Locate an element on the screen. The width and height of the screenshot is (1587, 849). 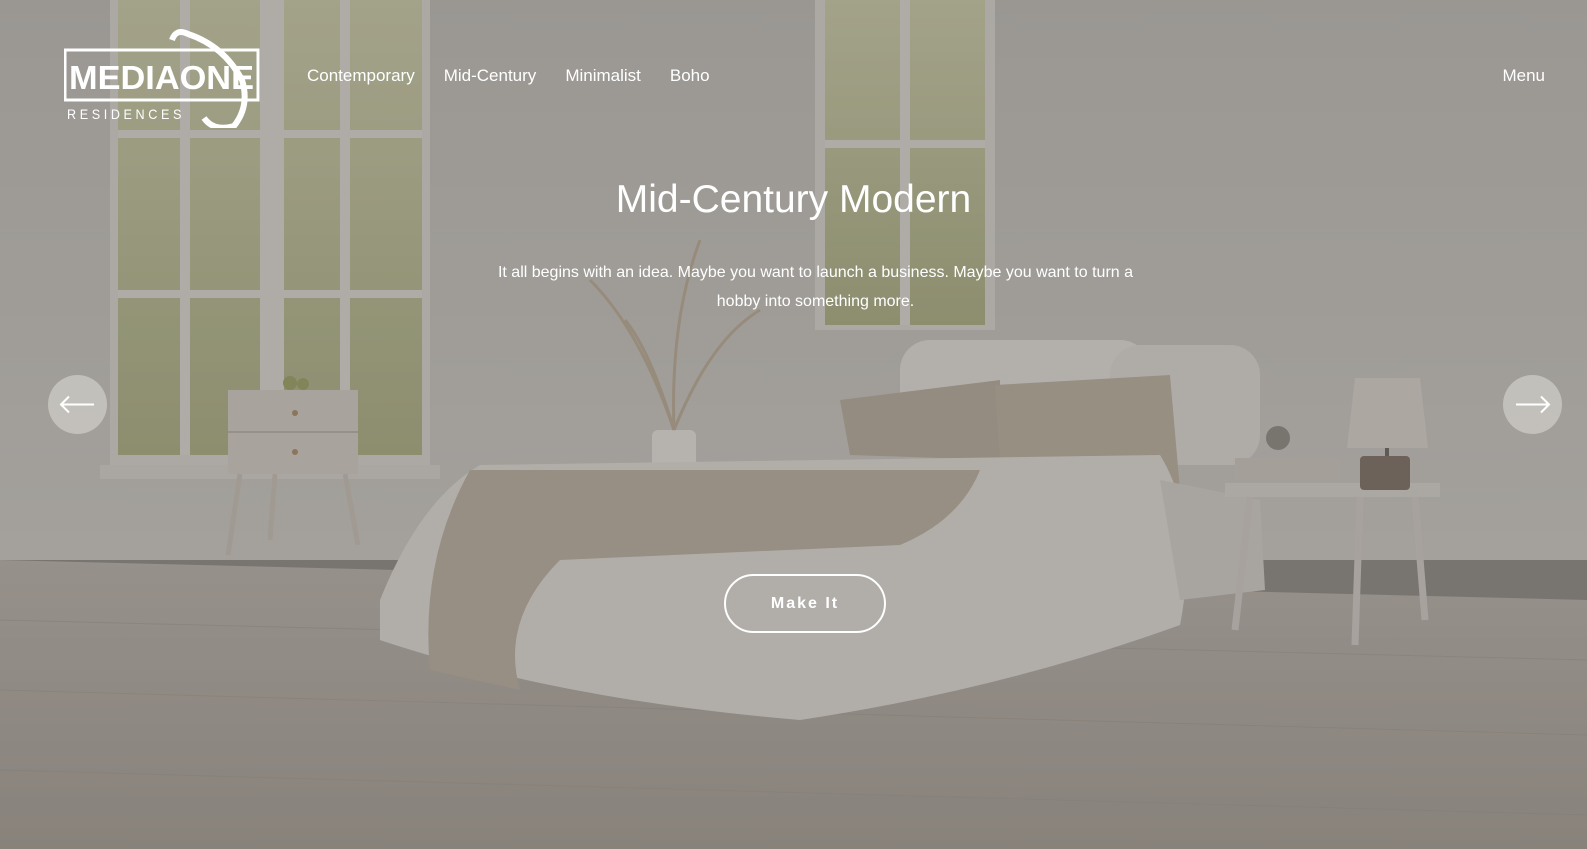
arrow-left-icon is located at coordinates (76, 404).